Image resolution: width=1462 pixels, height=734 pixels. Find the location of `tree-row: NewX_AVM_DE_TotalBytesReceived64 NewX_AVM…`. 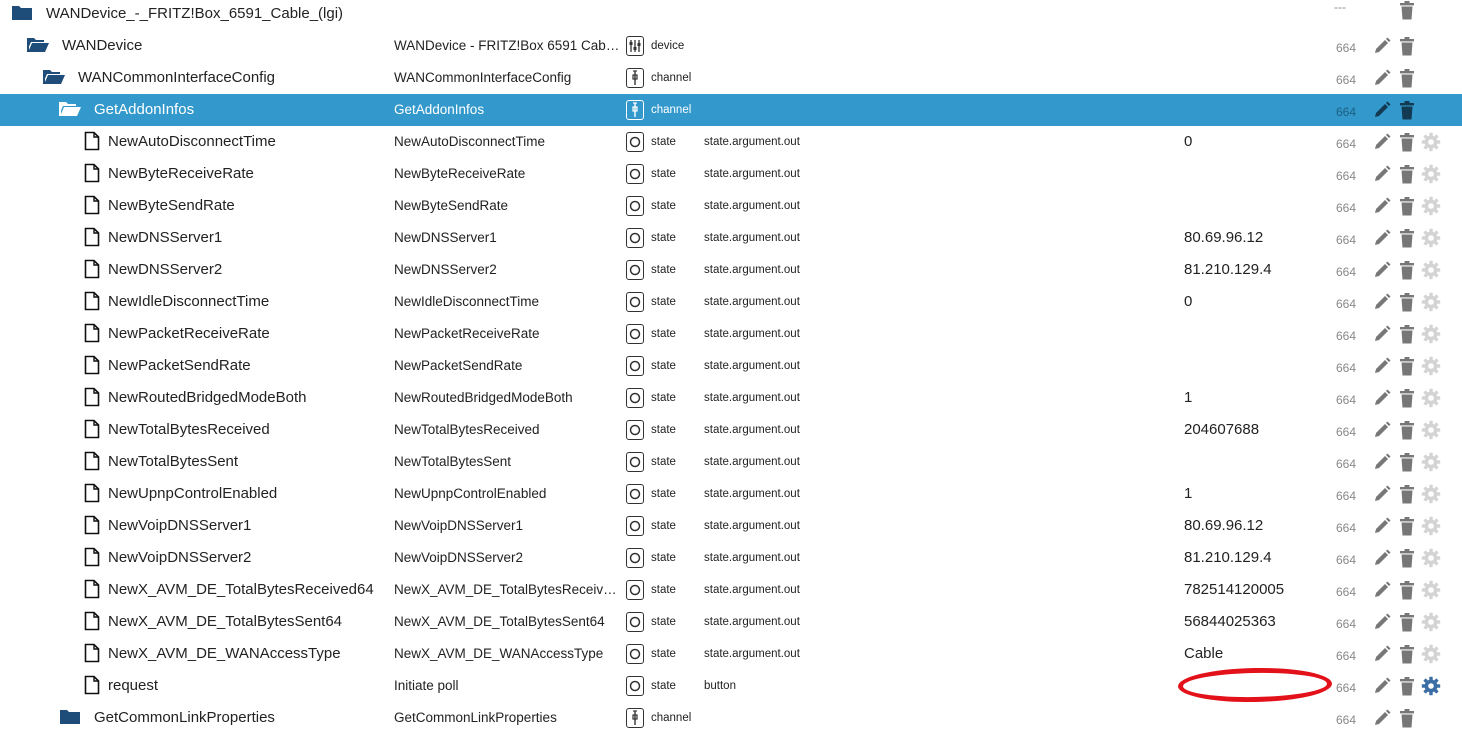

tree-row: NewX_AVM_DE_TotalBytesReceived64 NewX_AVM… is located at coordinates (731, 590).